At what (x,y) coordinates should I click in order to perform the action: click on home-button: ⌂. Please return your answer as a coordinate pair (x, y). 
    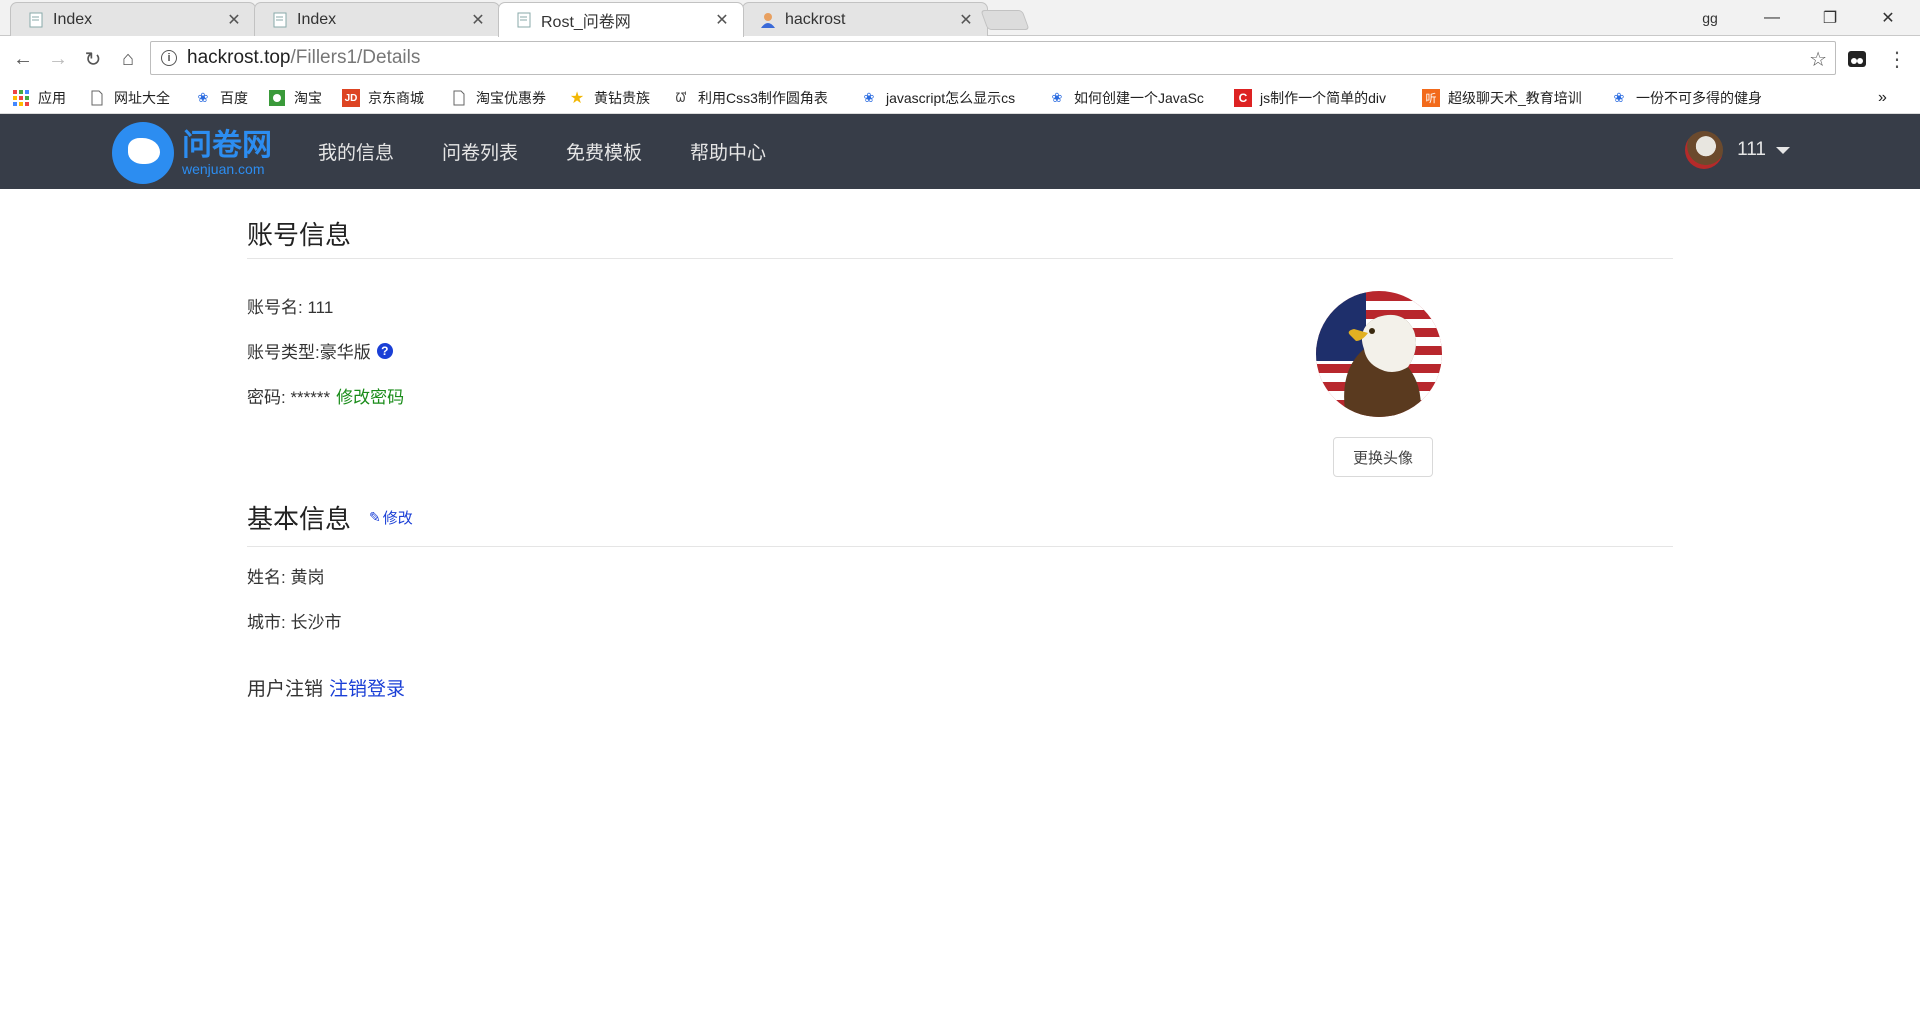
    Looking at the image, I should click on (128, 59).